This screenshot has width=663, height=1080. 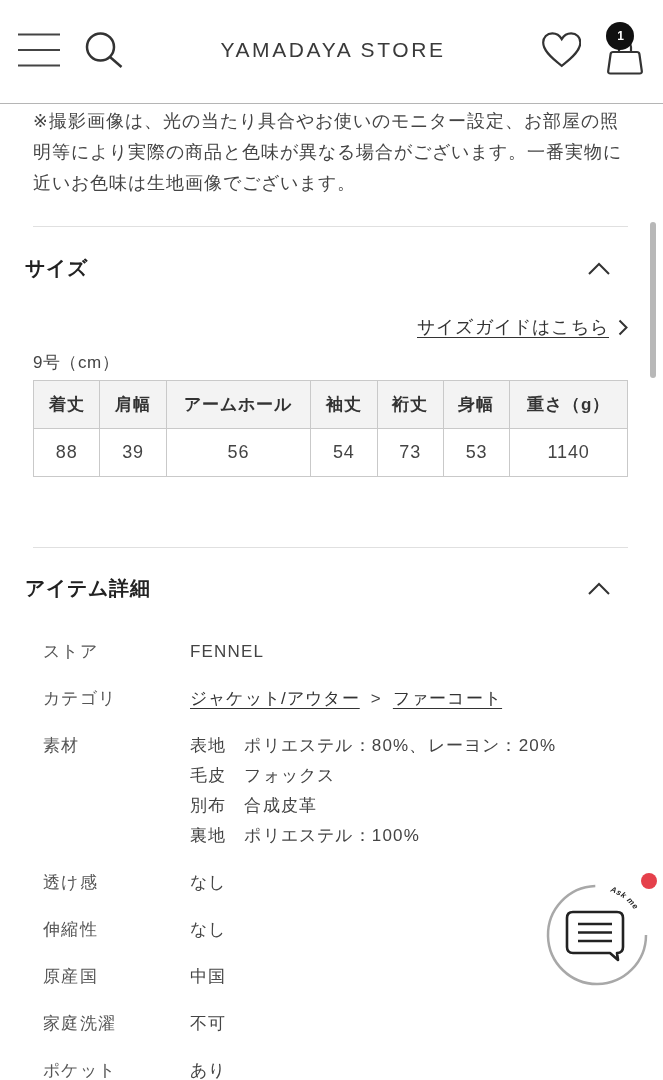 I want to click on table-caption: 9号（cm）, so click(x=77, y=363).